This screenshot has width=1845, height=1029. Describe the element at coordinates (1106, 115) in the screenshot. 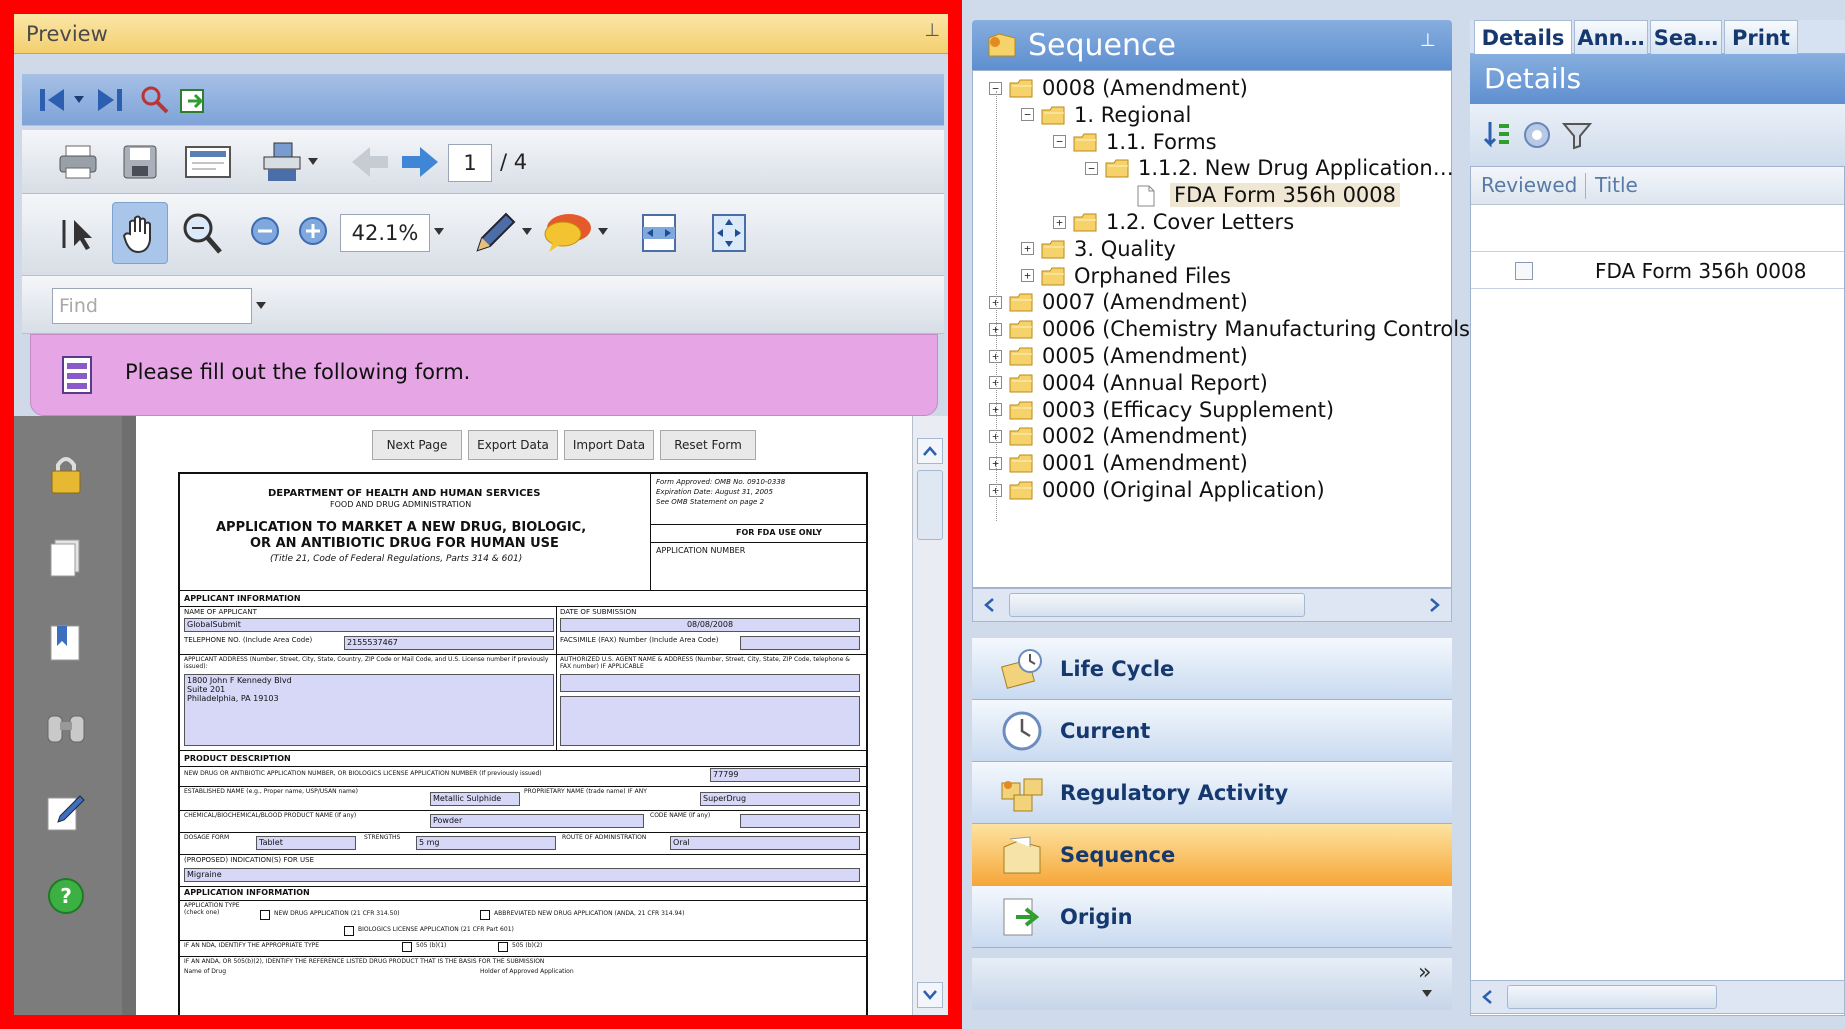

I see `tree-node: − 1. Regional` at that location.